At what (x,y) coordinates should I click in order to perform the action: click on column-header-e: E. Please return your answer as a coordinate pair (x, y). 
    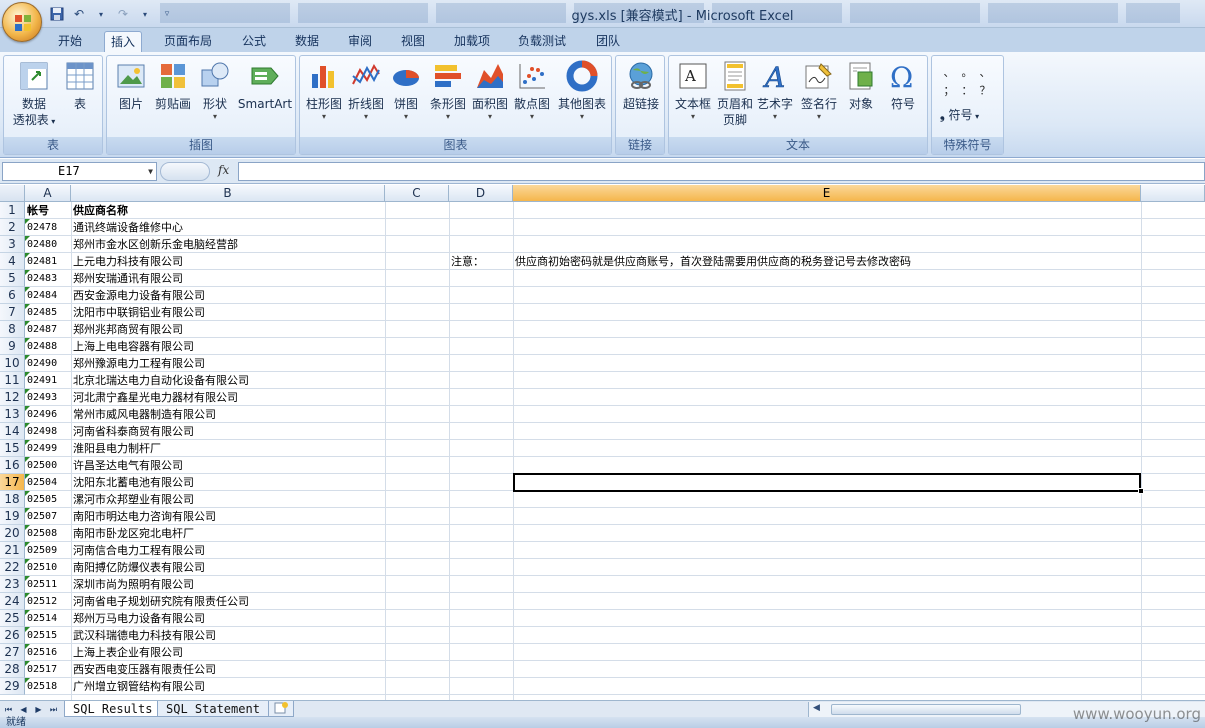
    Looking at the image, I should click on (827, 193).